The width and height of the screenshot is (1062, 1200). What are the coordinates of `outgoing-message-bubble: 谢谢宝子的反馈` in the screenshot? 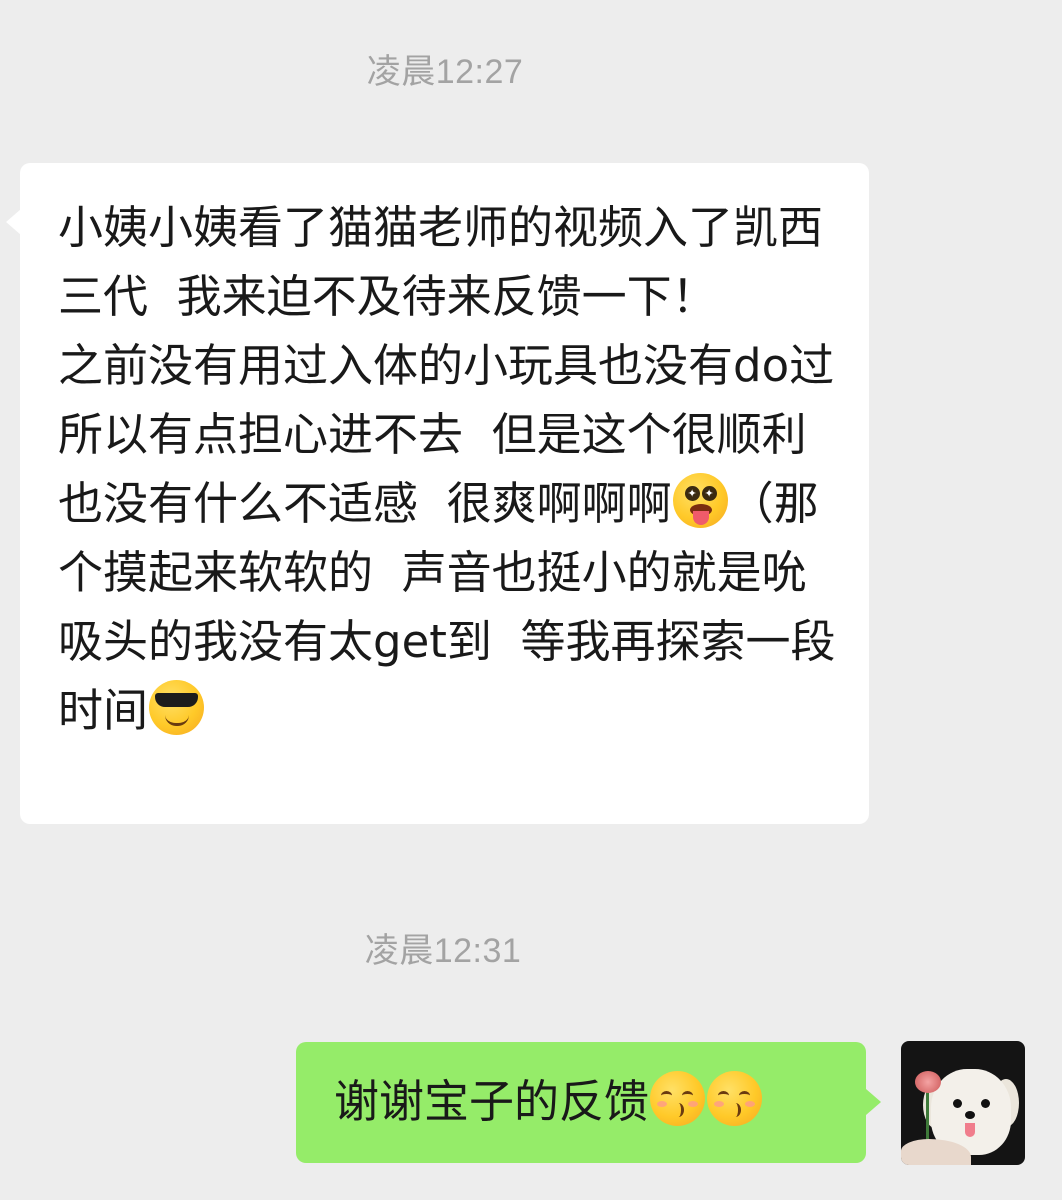 It's located at (588, 1102).